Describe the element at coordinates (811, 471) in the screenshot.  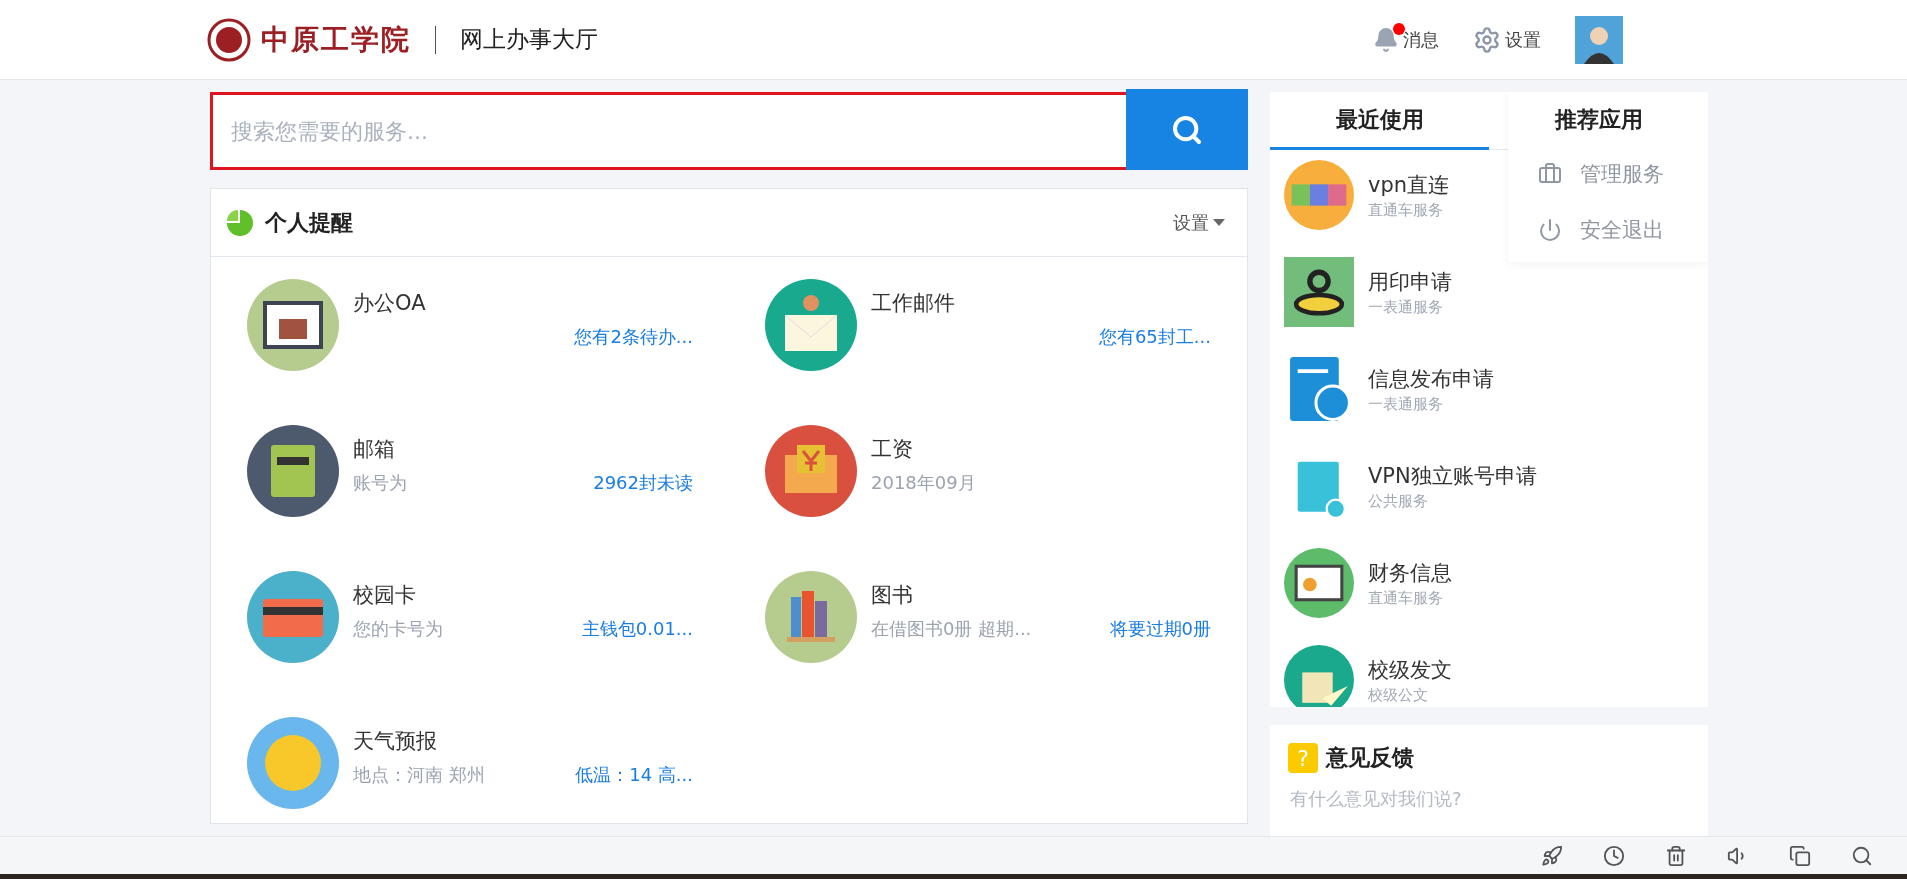
I see `envelope-coin-icon` at that location.